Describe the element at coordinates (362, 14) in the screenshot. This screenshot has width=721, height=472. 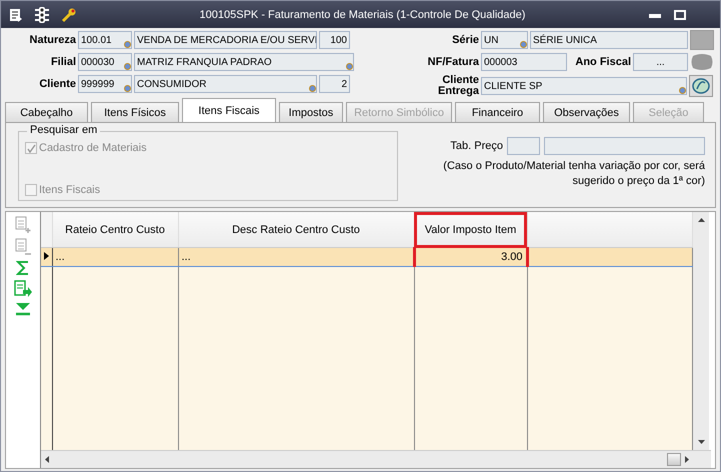
I see `window-title: 100105SPK - Faturamento de Materiais (1-Controle De Qualidade)` at that location.